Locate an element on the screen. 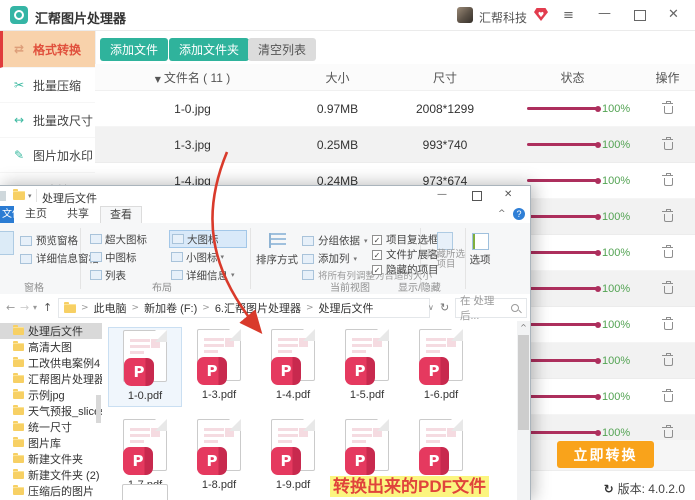 This screenshot has width=695, height=500. explorer-scrollbar: ^ is located at coordinates (523, 410).